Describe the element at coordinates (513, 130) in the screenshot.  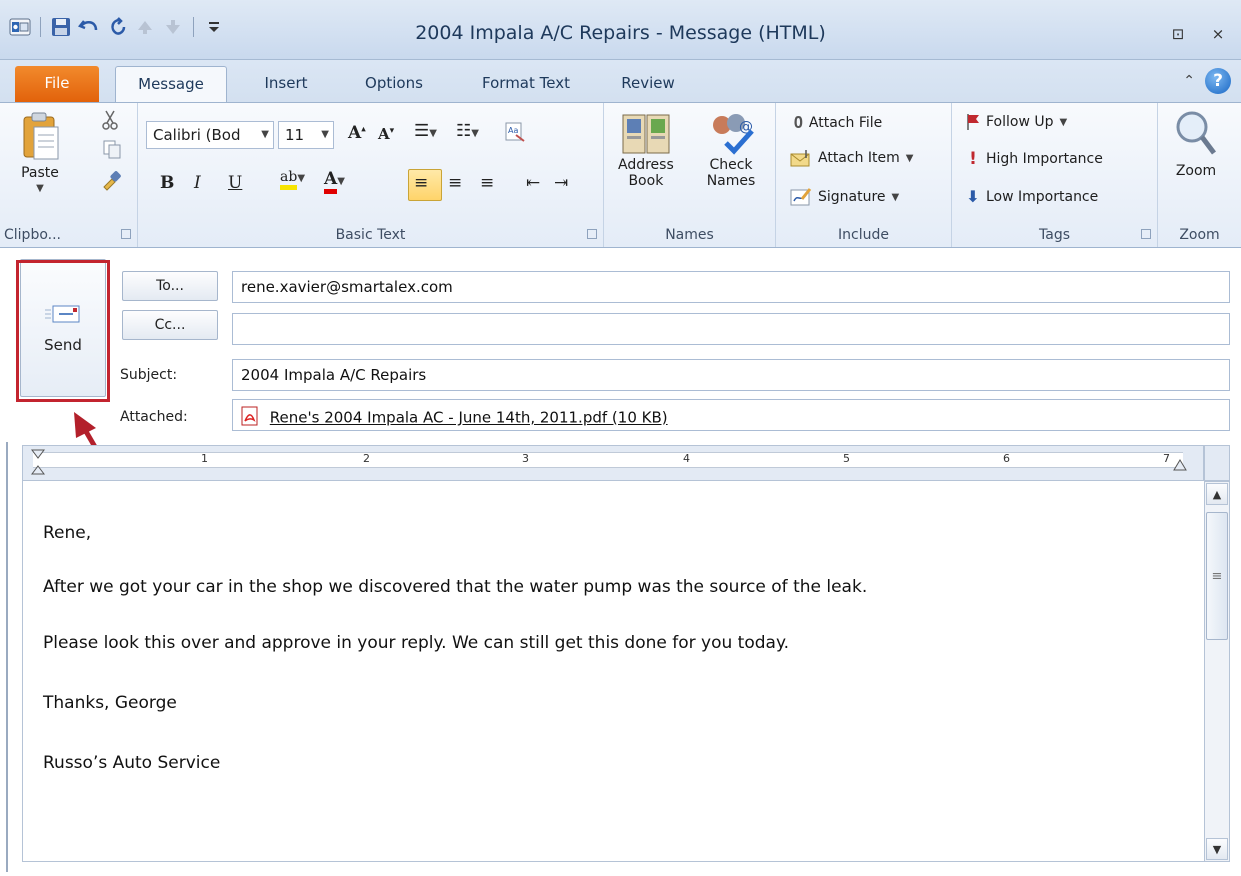
I see `svg-text: Aa` at that location.